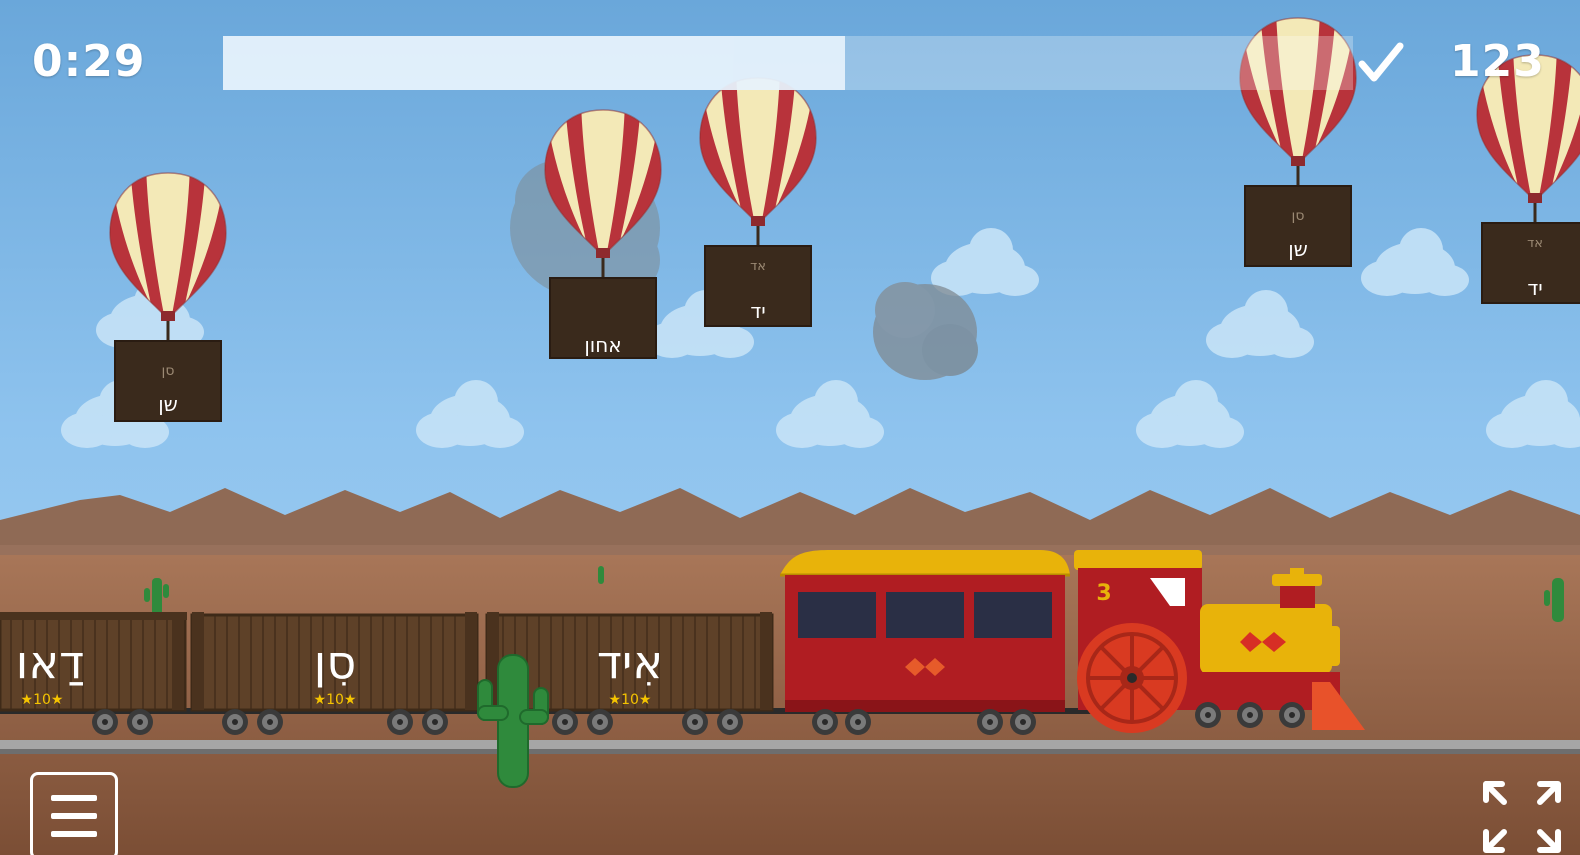 The width and height of the screenshot is (1580, 855). What do you see at coordinates (790, 747) in the screenshot?
I see `rail-track` at bounding box center [790, 747].